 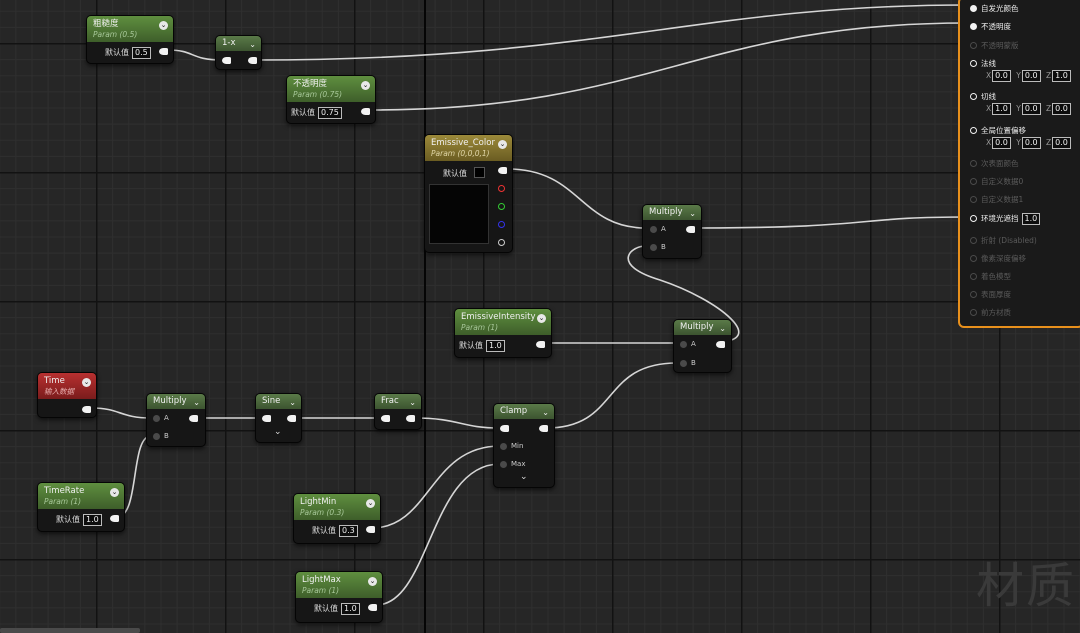 What do you see at coordinates (316, 113) in the screenshot?
I see `default-value-row: 默认值 0.75` at bounding box center [316, 113].